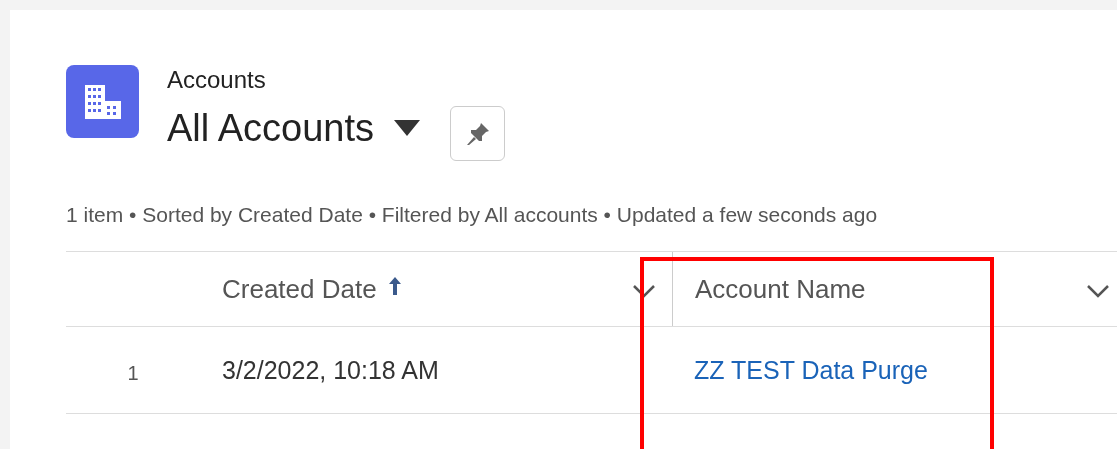 The image size is (1117, 449). Describe the element at coordinates (133, 373) in the screenshot. I see `row-number: 1` at that location.